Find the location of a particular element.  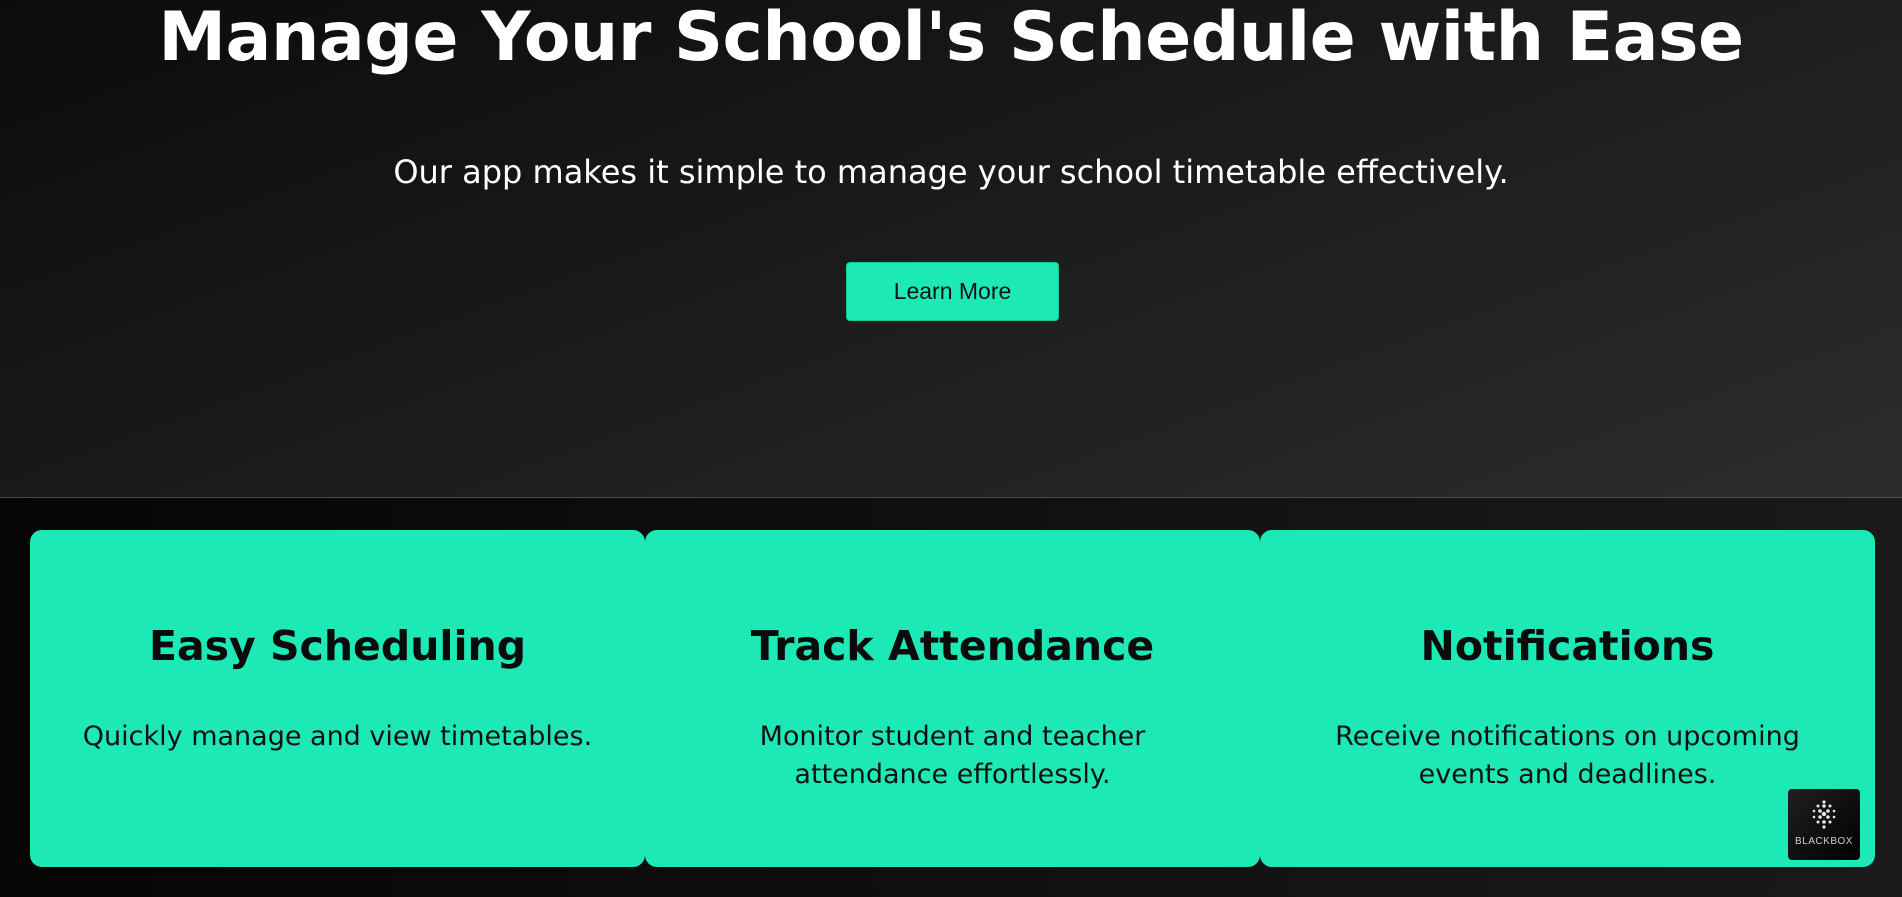

feature-title: Easy Scheduling is located at coordinates (337, 646).